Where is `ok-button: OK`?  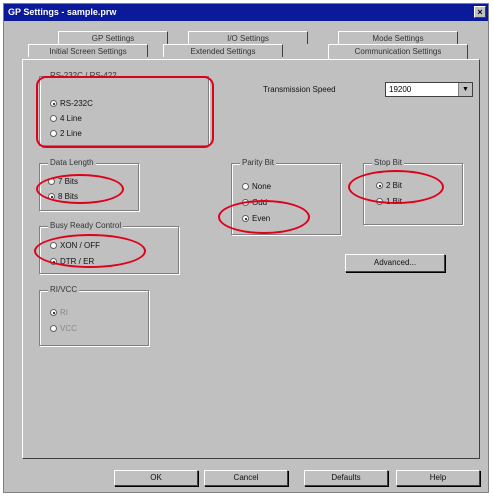
ok-button: OK is located at coordinates (156, 478).